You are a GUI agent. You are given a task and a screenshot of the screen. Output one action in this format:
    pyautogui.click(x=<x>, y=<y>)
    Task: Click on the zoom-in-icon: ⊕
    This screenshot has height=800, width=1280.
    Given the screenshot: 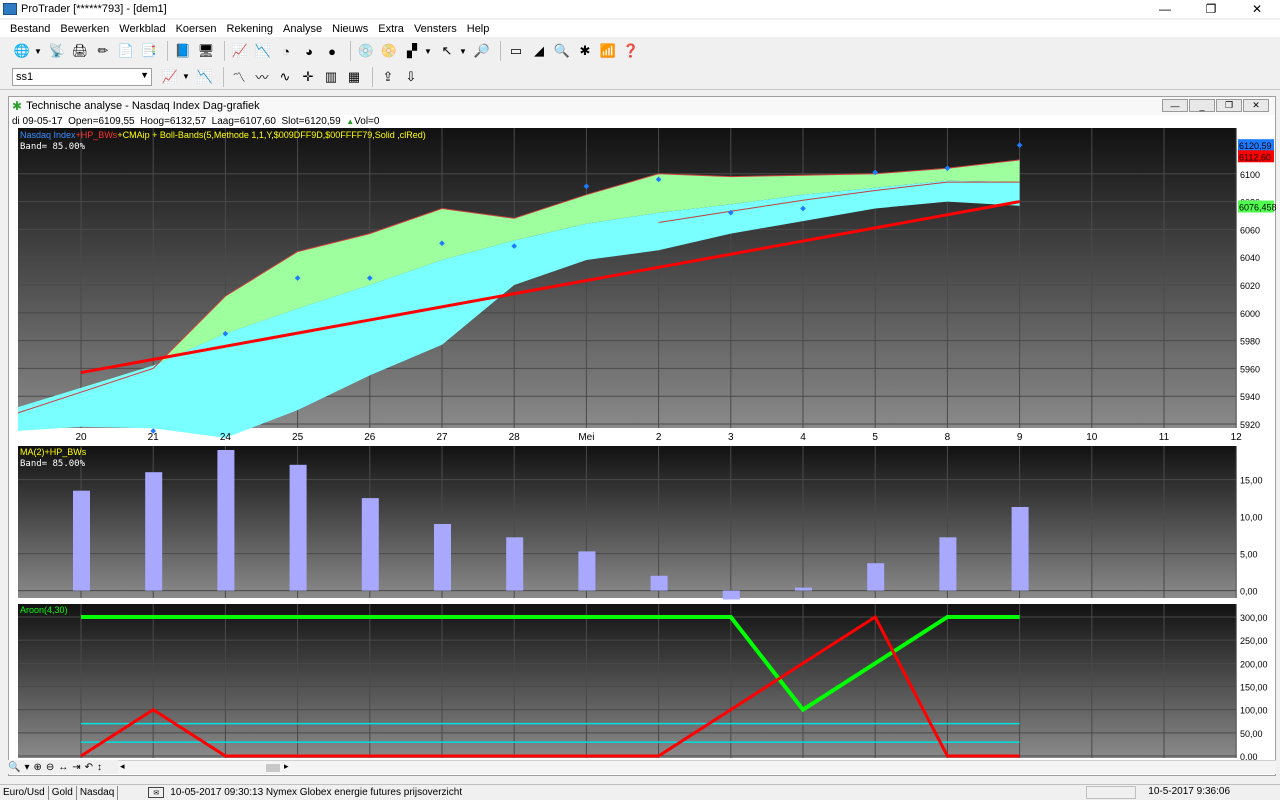 What is the action you would take?
    pyautogui.click(x=37, y=767)
    